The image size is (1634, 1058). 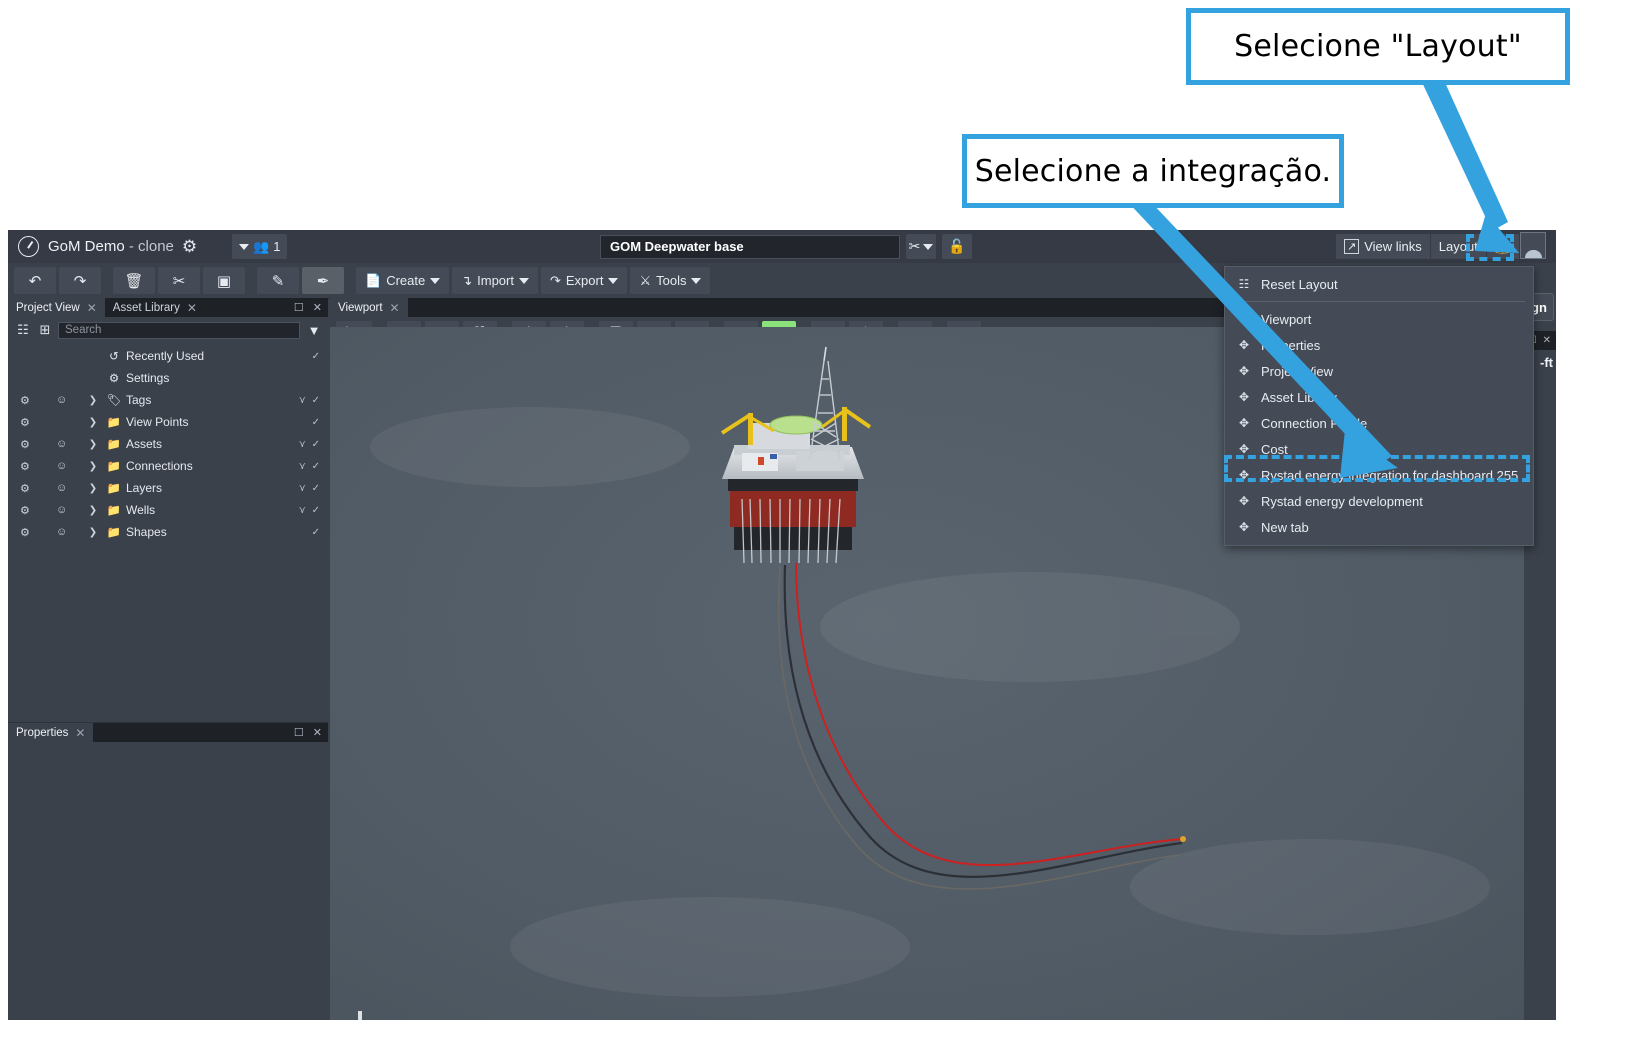 I want to click on menu-item-label: Viewport, so click(x=1286, y=319).